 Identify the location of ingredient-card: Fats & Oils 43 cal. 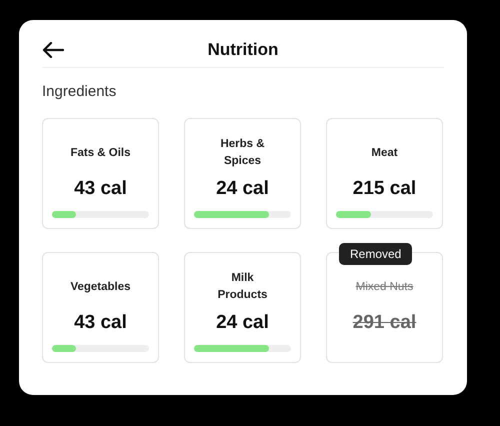
(100, 173).